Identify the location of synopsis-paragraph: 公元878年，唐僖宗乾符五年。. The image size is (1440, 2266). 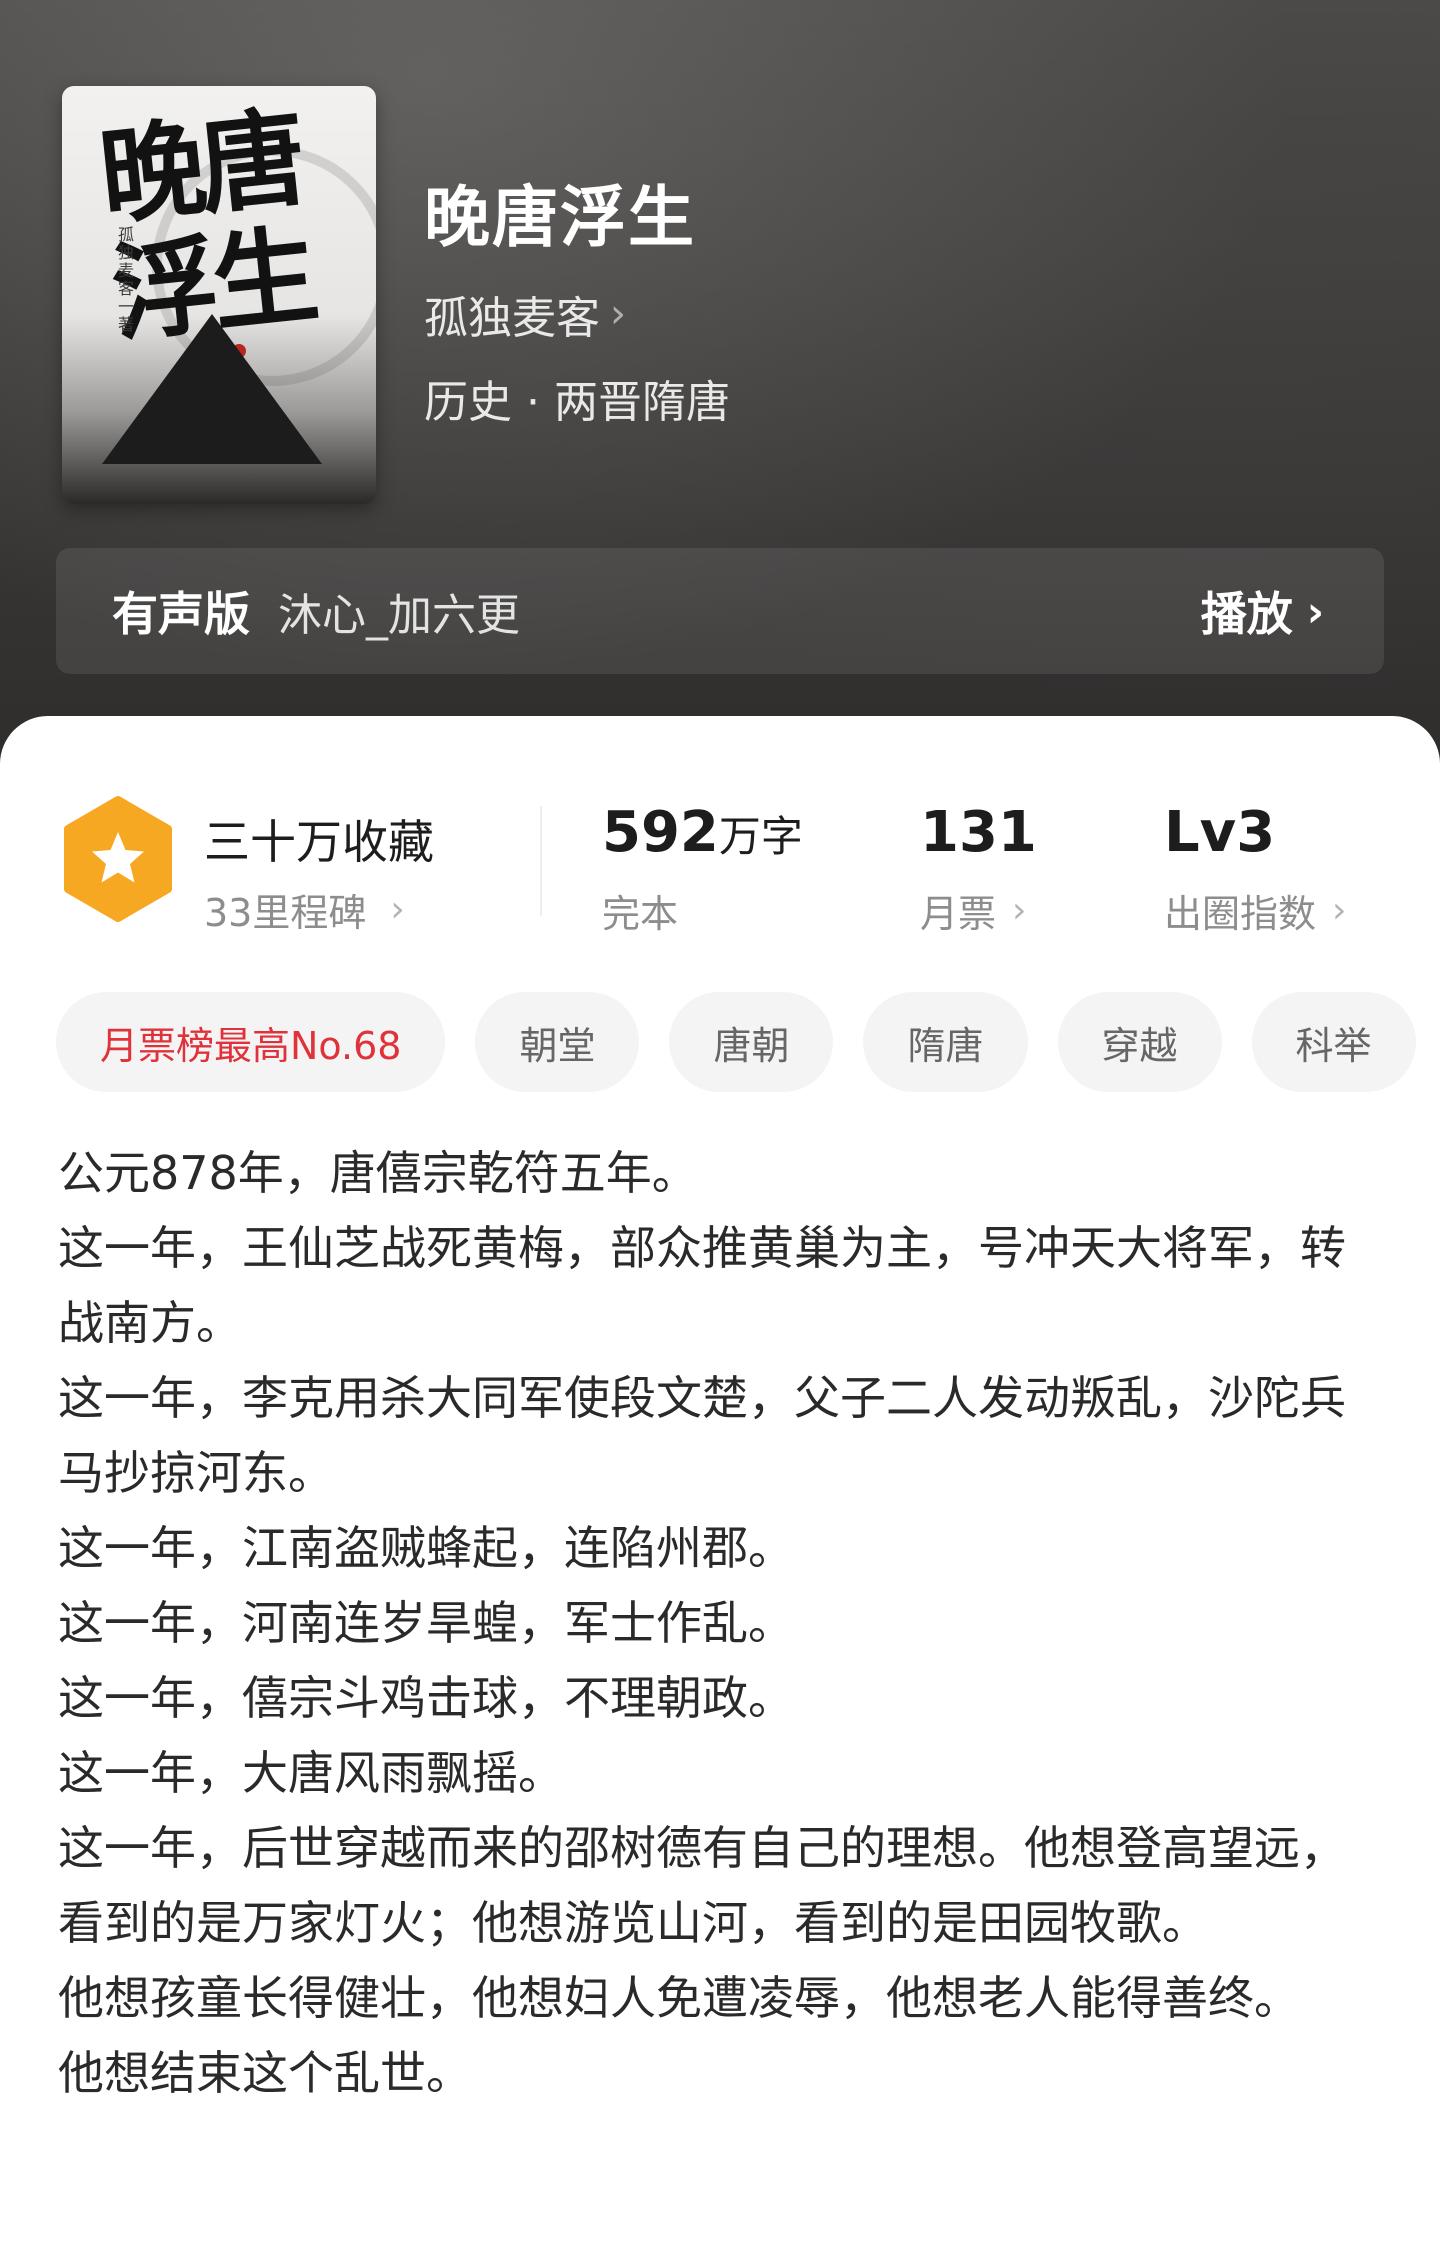
(378, 1173).